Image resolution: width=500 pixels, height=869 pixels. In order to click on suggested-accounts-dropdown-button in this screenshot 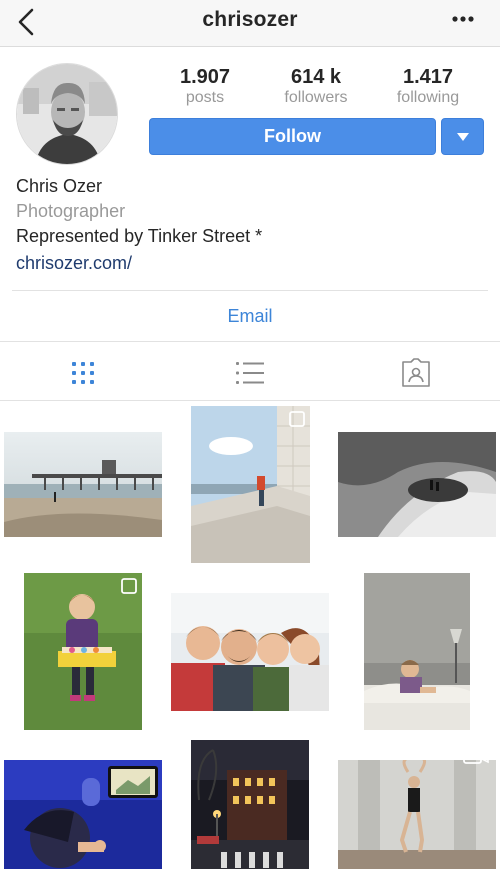, I will do `click(462, 136)`.